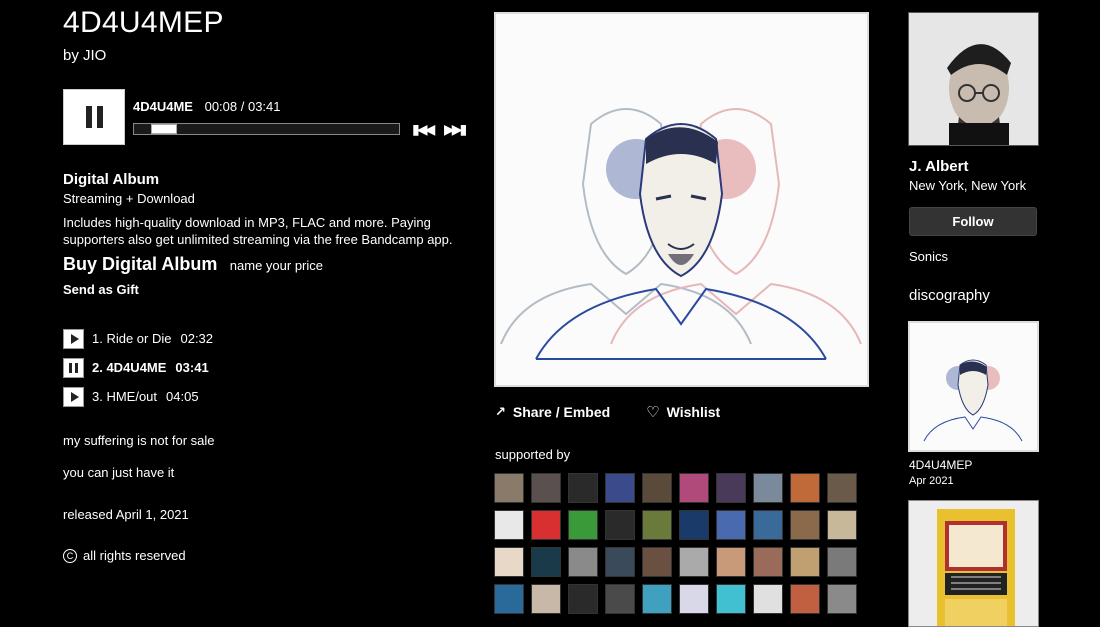 The image size is (1100, 627). What do you see at coordinates (625, 412) in the screenshot?
I see `share-row: ↗ Share / Embed ♡ Wishlist` at bounding box center [625, 412].